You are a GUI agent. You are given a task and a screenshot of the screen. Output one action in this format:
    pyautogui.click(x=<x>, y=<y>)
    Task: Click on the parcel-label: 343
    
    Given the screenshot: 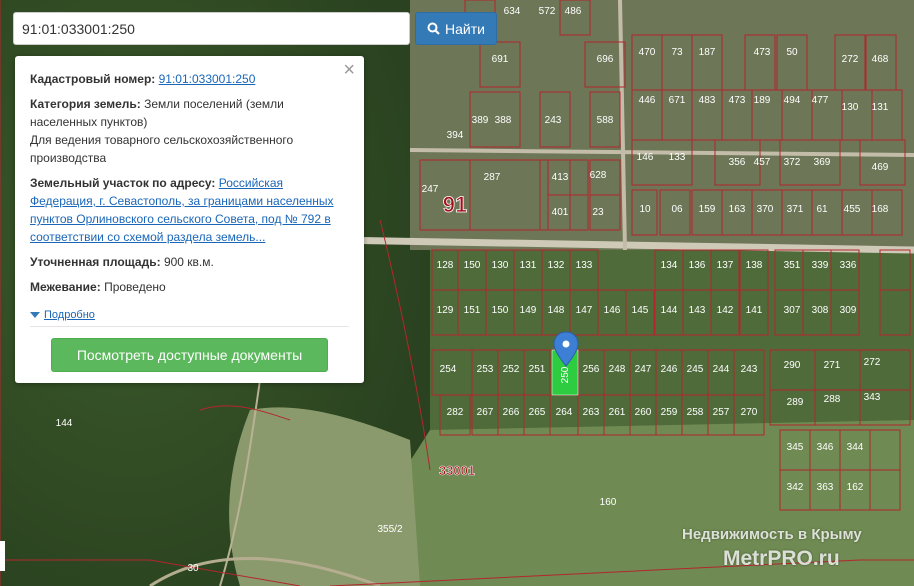 What is the action you would take?
    pyautogui.click(x=872, y=397)
    